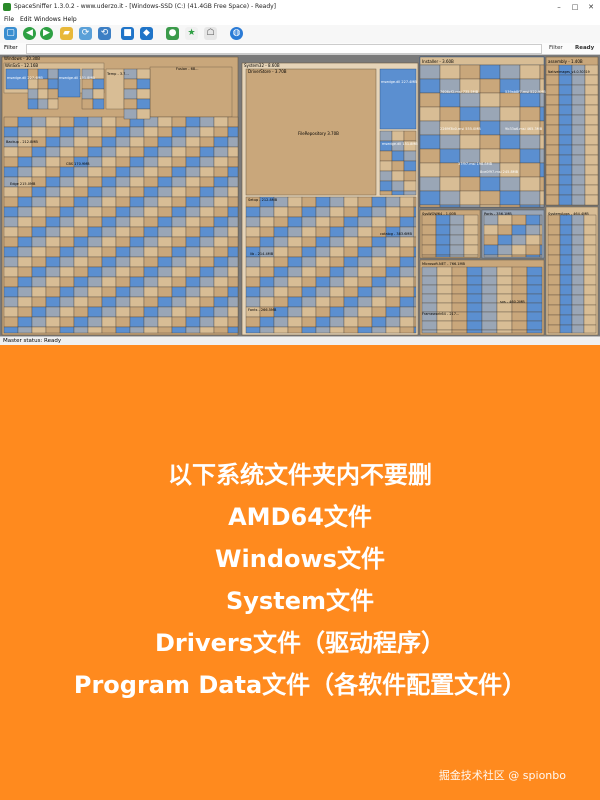  Describe the element at coordinates (172, 33) in the screenshot. I see `users-icon: ●` at that location.